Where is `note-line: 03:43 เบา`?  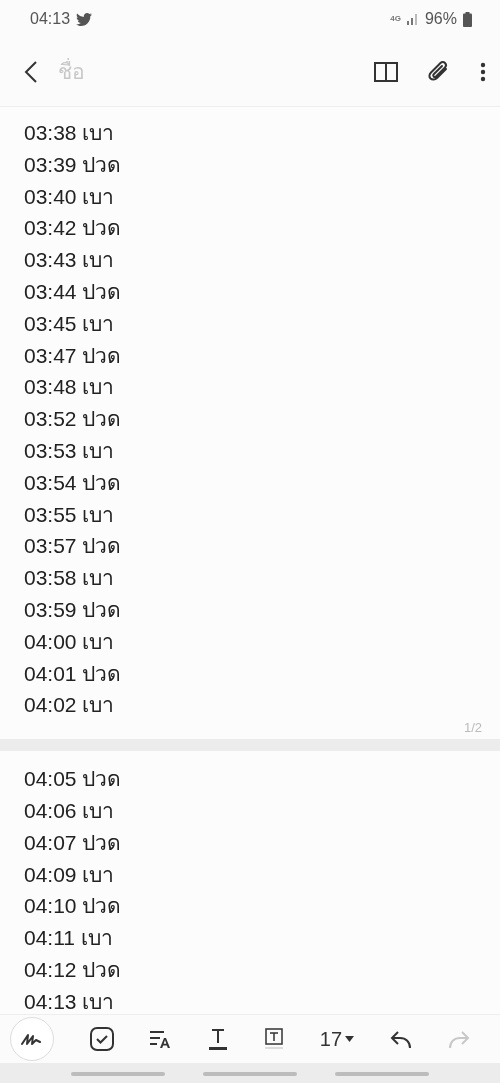 note-line: 03:43 เบา is located at coordinates (70, 260).